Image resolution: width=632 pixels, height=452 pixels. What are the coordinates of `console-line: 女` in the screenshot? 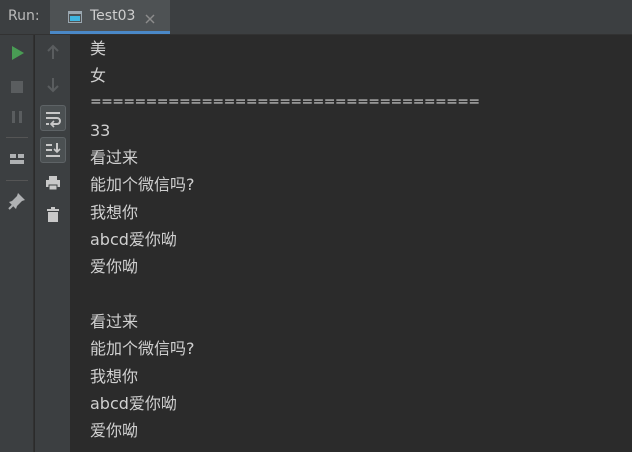 It's located at (98, 75).